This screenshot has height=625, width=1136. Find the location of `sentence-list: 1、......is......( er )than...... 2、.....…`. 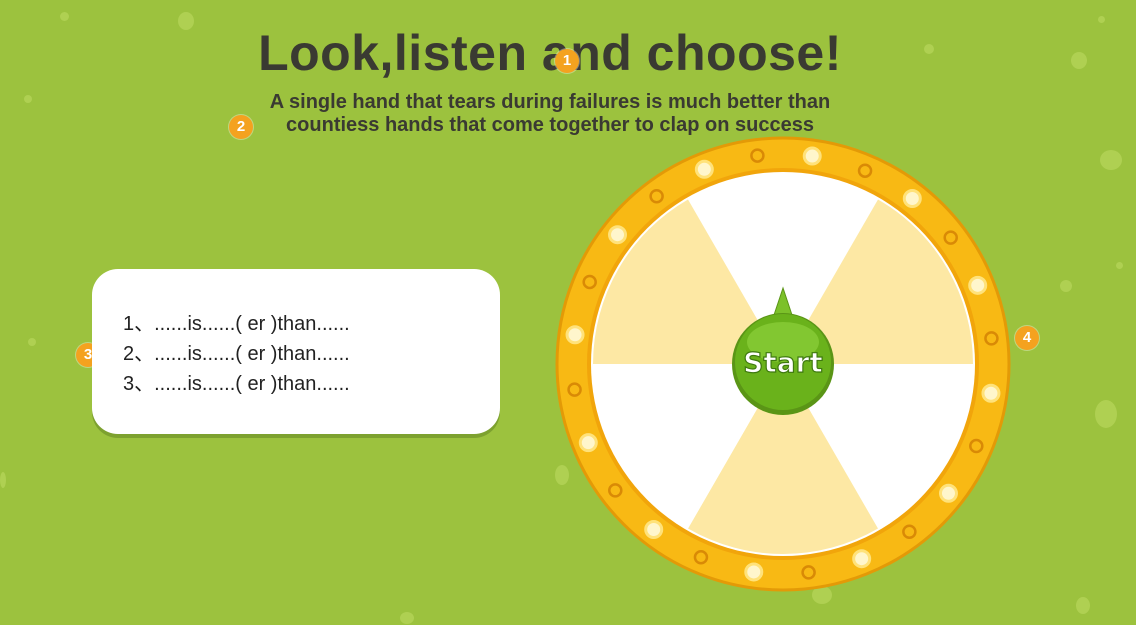

sentence-list: 1、......is......( er )than...... 2、.....… is located at coordinates (296, 334).